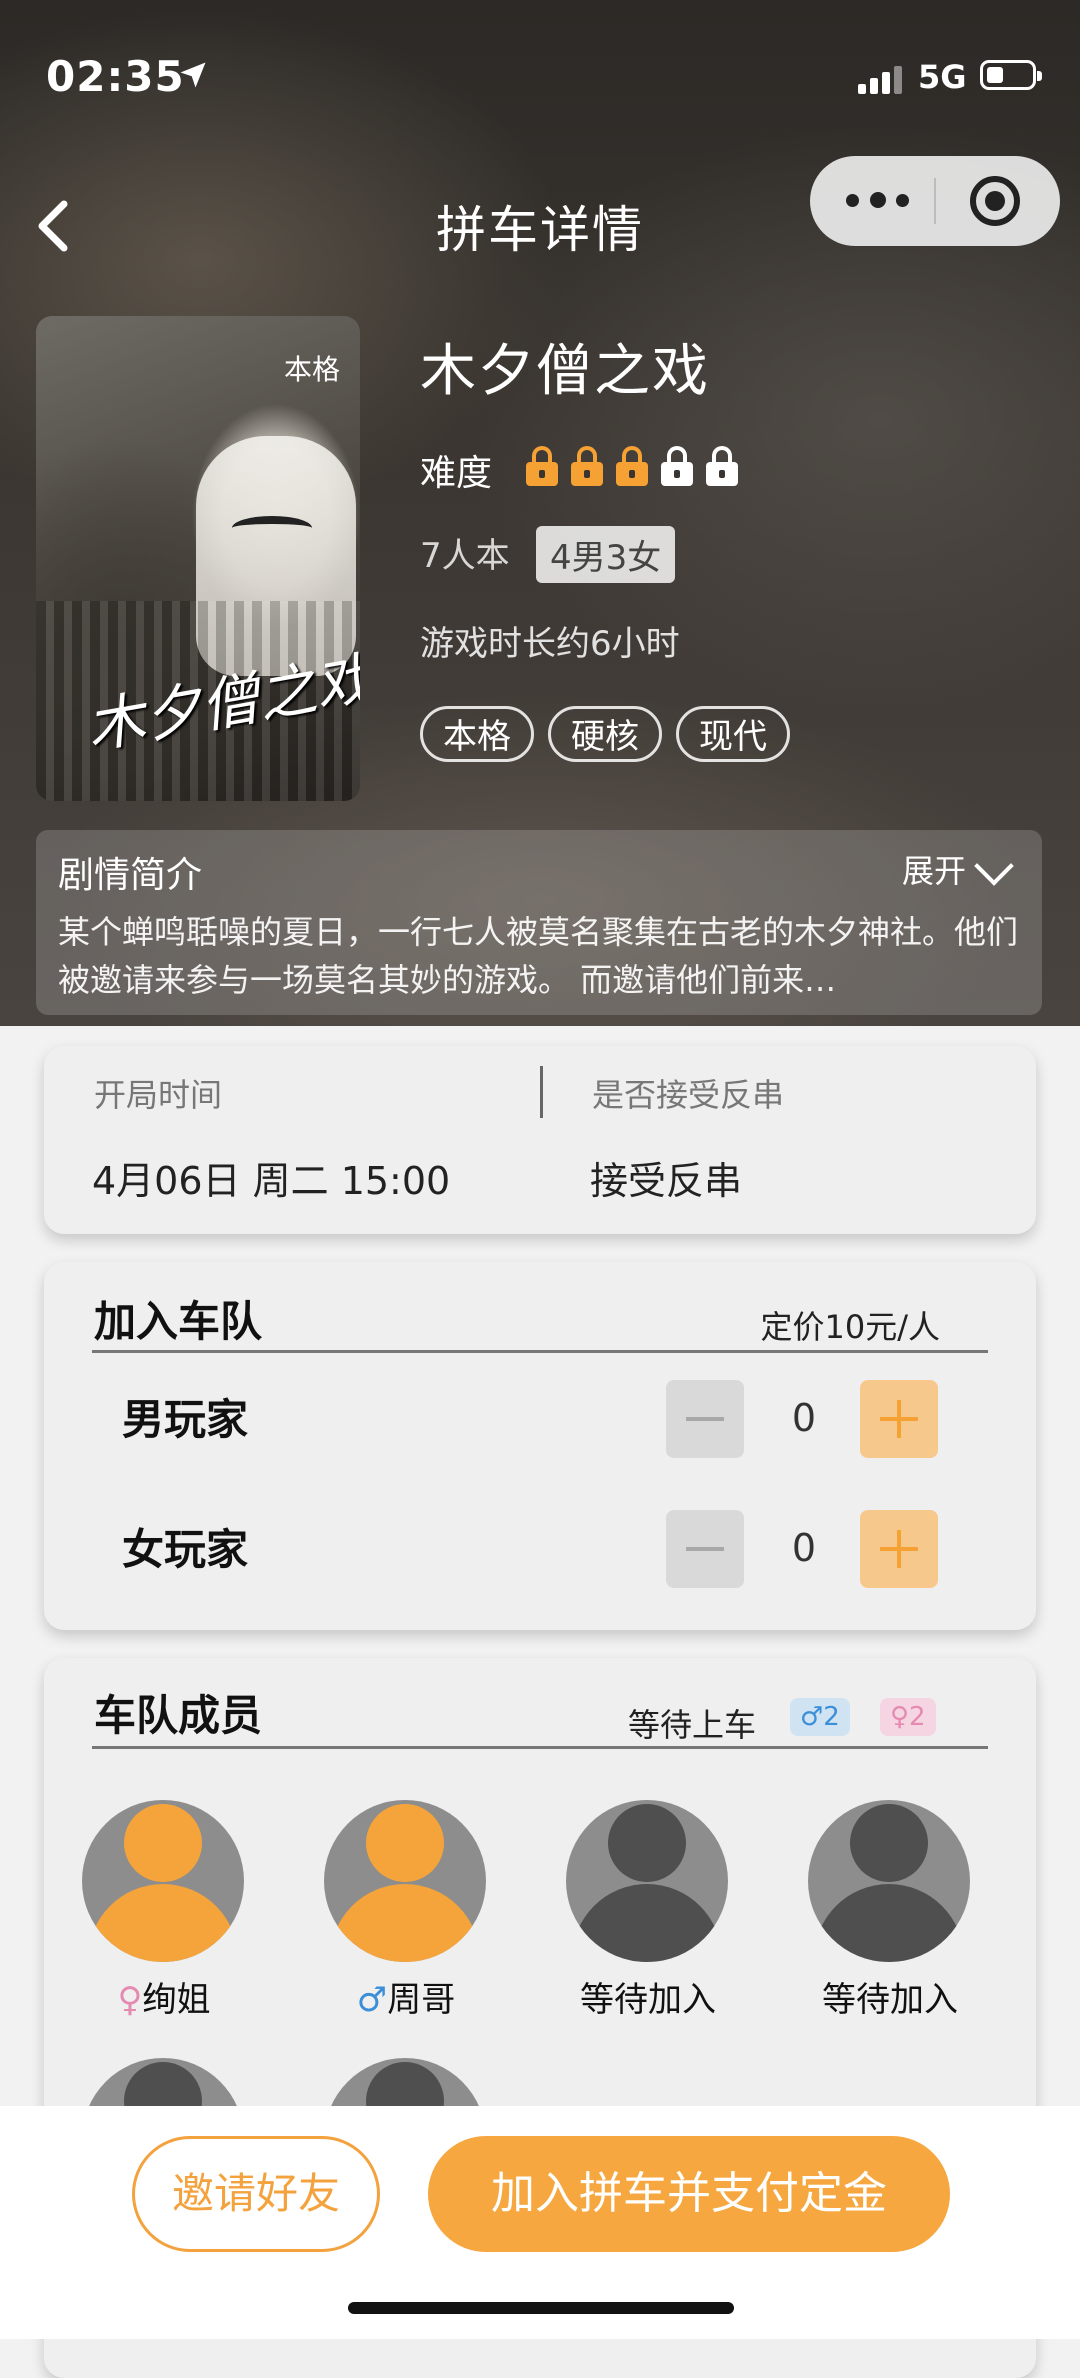 The image size is (1080, 2378). Describe the element at coordinates (477, 734) in the screenshot. I see `tag: 本格` at that location.